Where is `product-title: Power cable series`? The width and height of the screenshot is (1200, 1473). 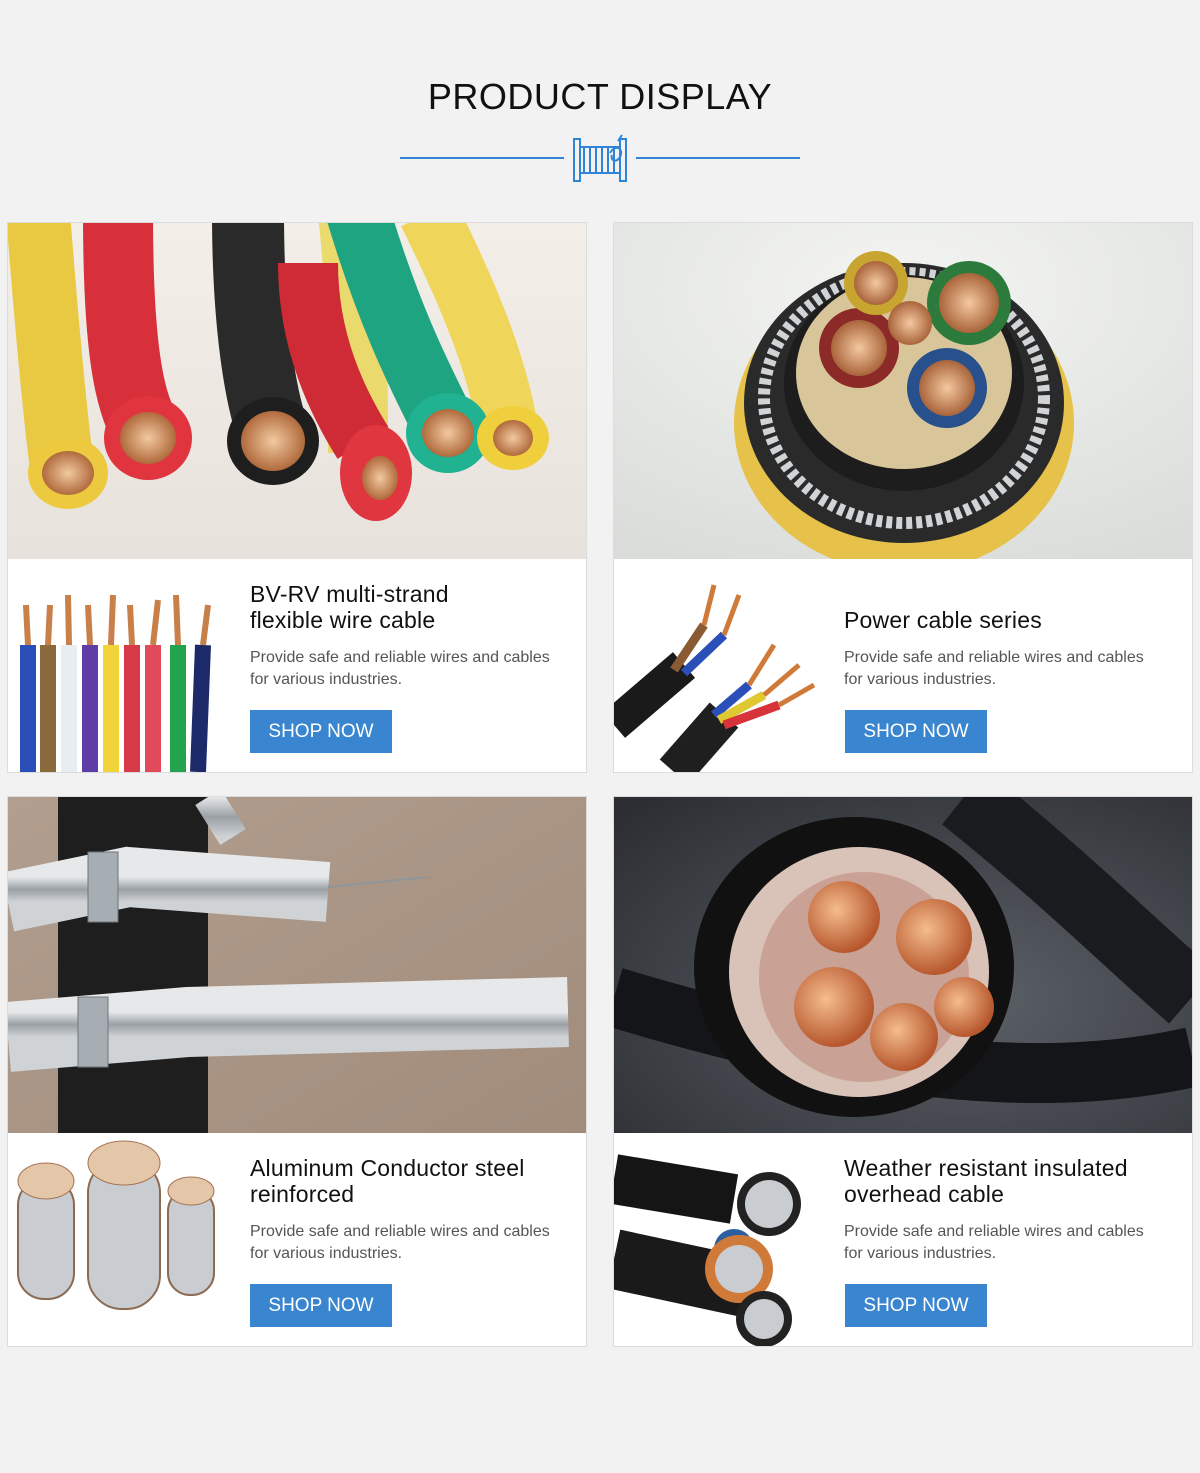 product-title: Power cable series is located at coordinates (1004, 620).